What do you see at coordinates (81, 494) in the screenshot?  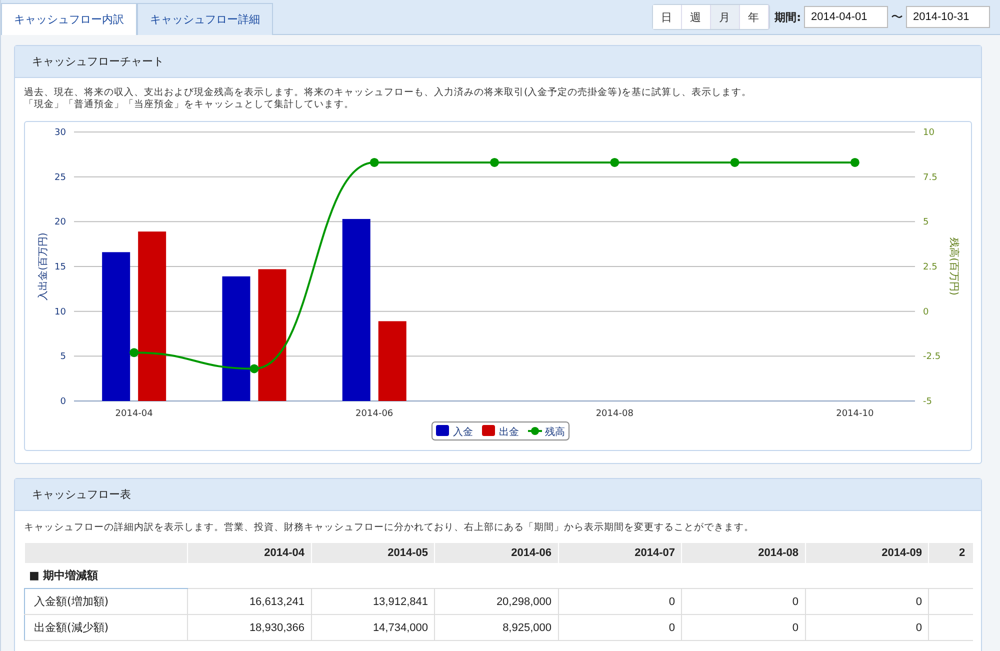 I see `panel-title: キャッシュフロー表` at bounding box center [81, 494].